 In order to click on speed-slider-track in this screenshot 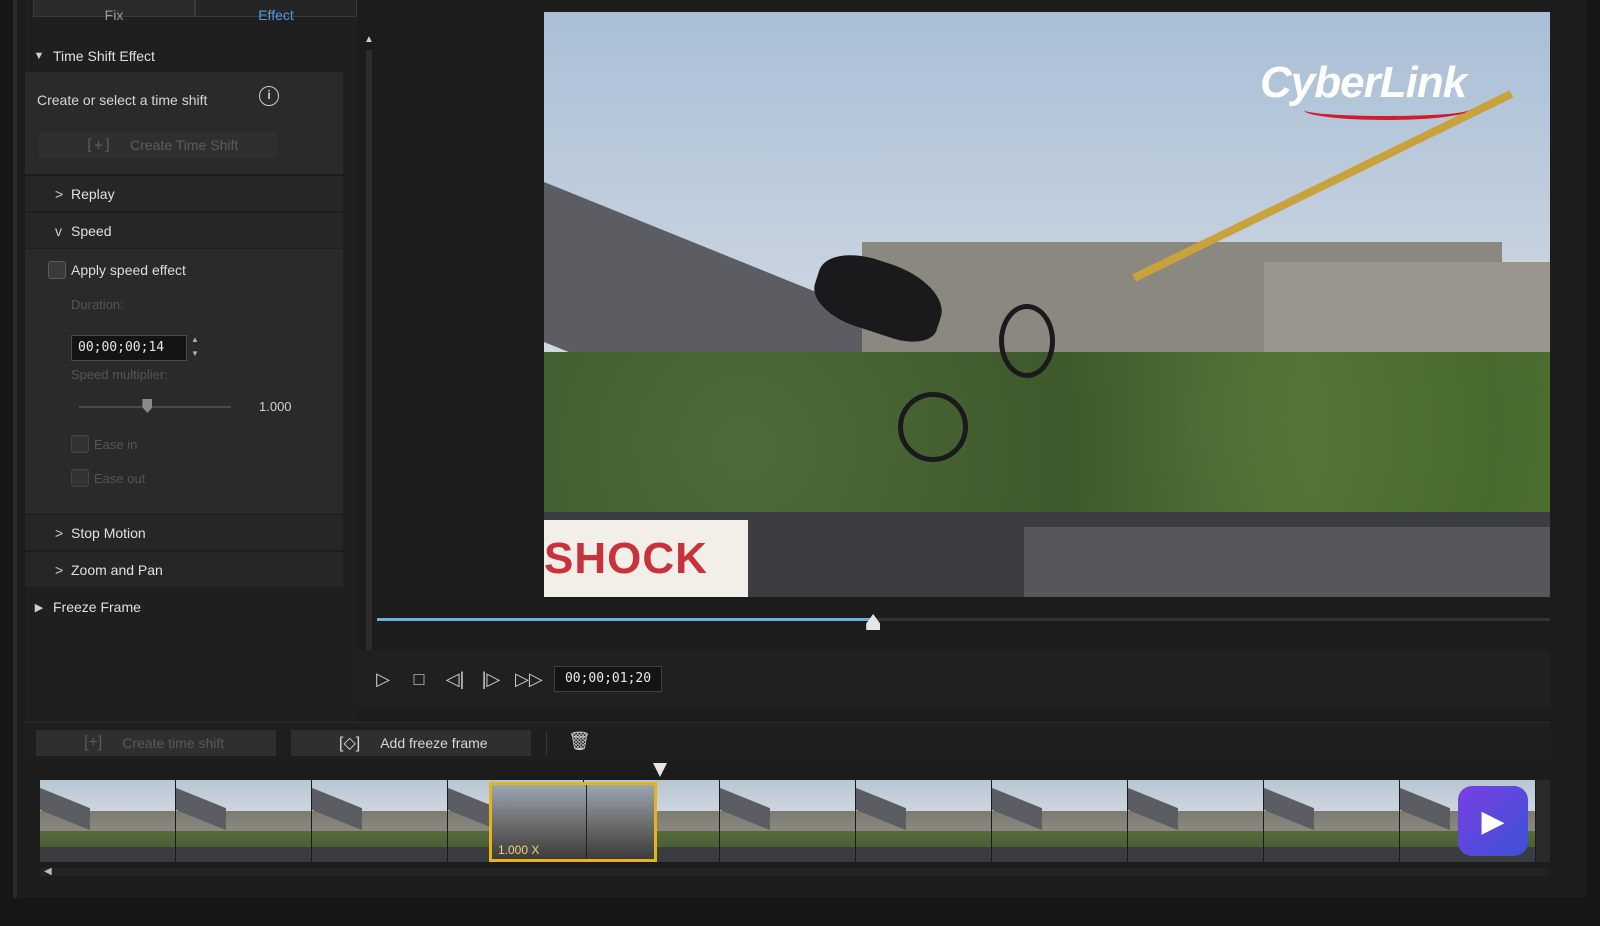, I will do `click(155, 407)`.